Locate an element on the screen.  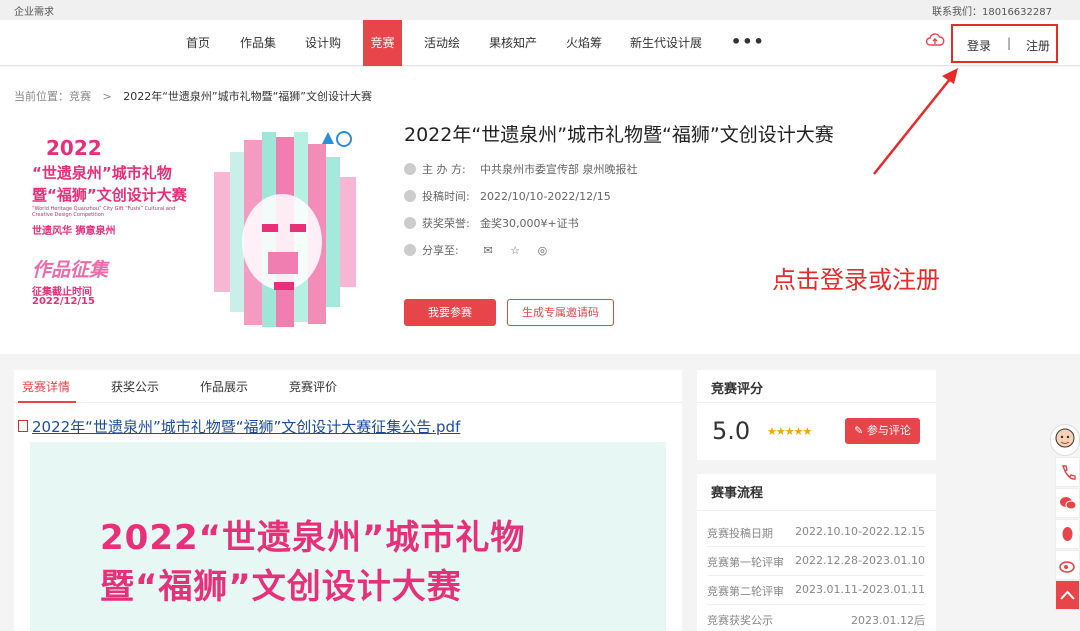
detail-tabs: 竞赛详情 获奖公示 作品展示 竞赛评价 is located at coordinates (348, 386).